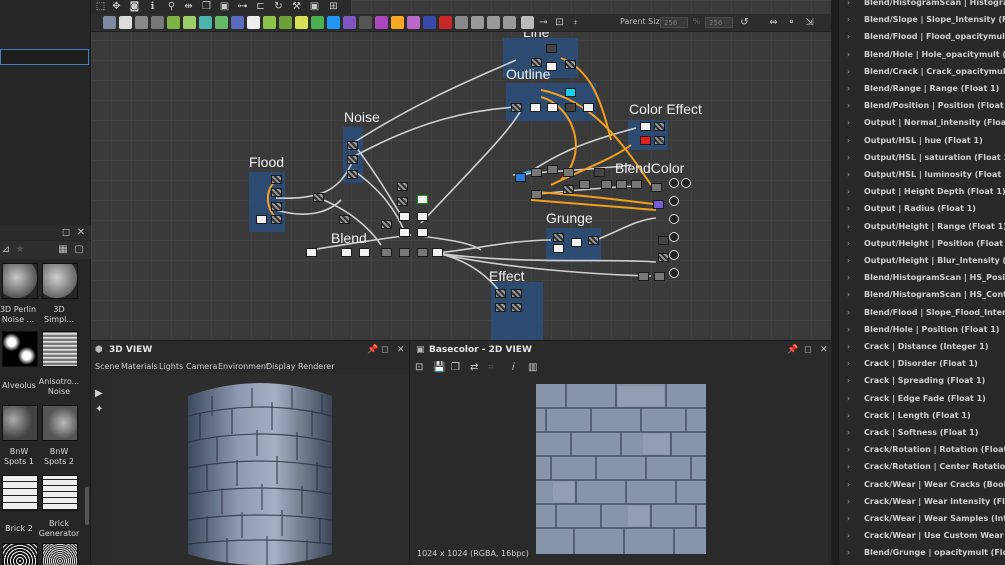 Image resolution: width=1005 pixels, height=565 pixels. Describe the element at coordinates (665, 109) in the screenshot. I see `frame-title-color-effect: Color Effect` at that location.